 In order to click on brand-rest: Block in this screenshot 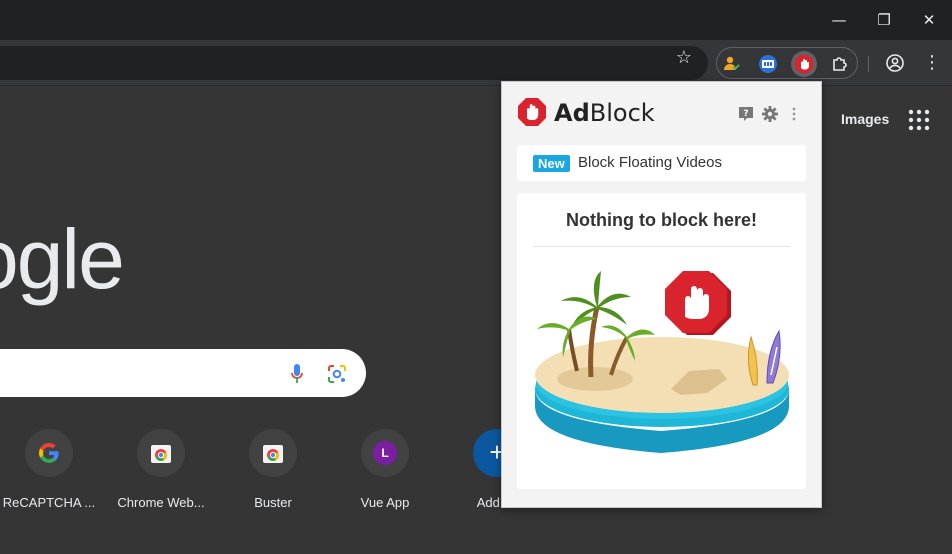, I will do `click(622, 113)`.